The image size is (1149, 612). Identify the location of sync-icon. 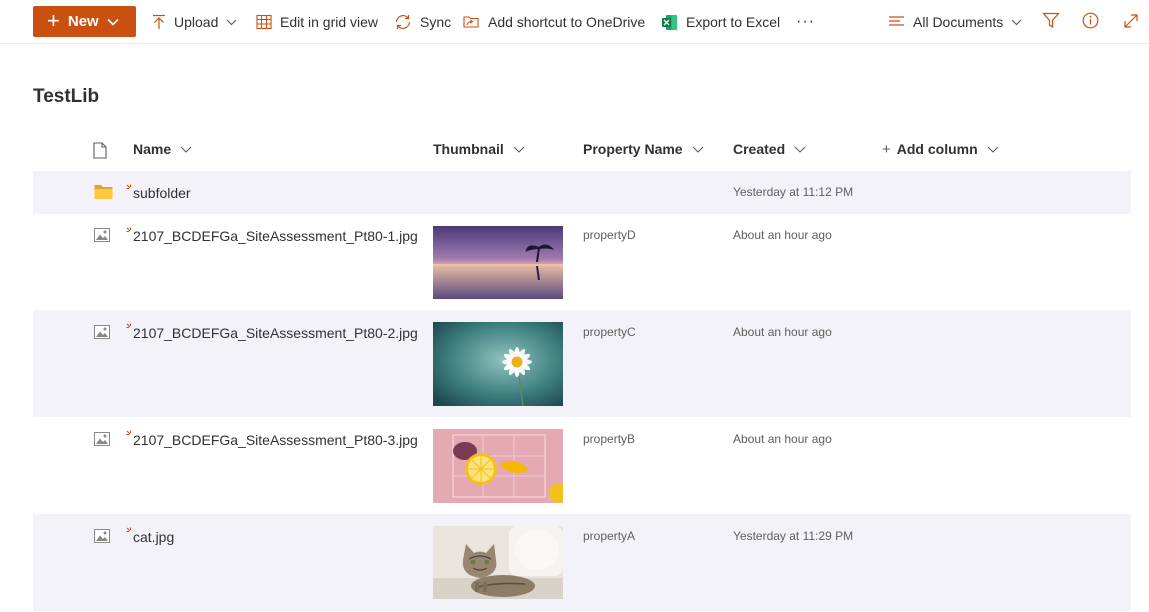
(403, 22).